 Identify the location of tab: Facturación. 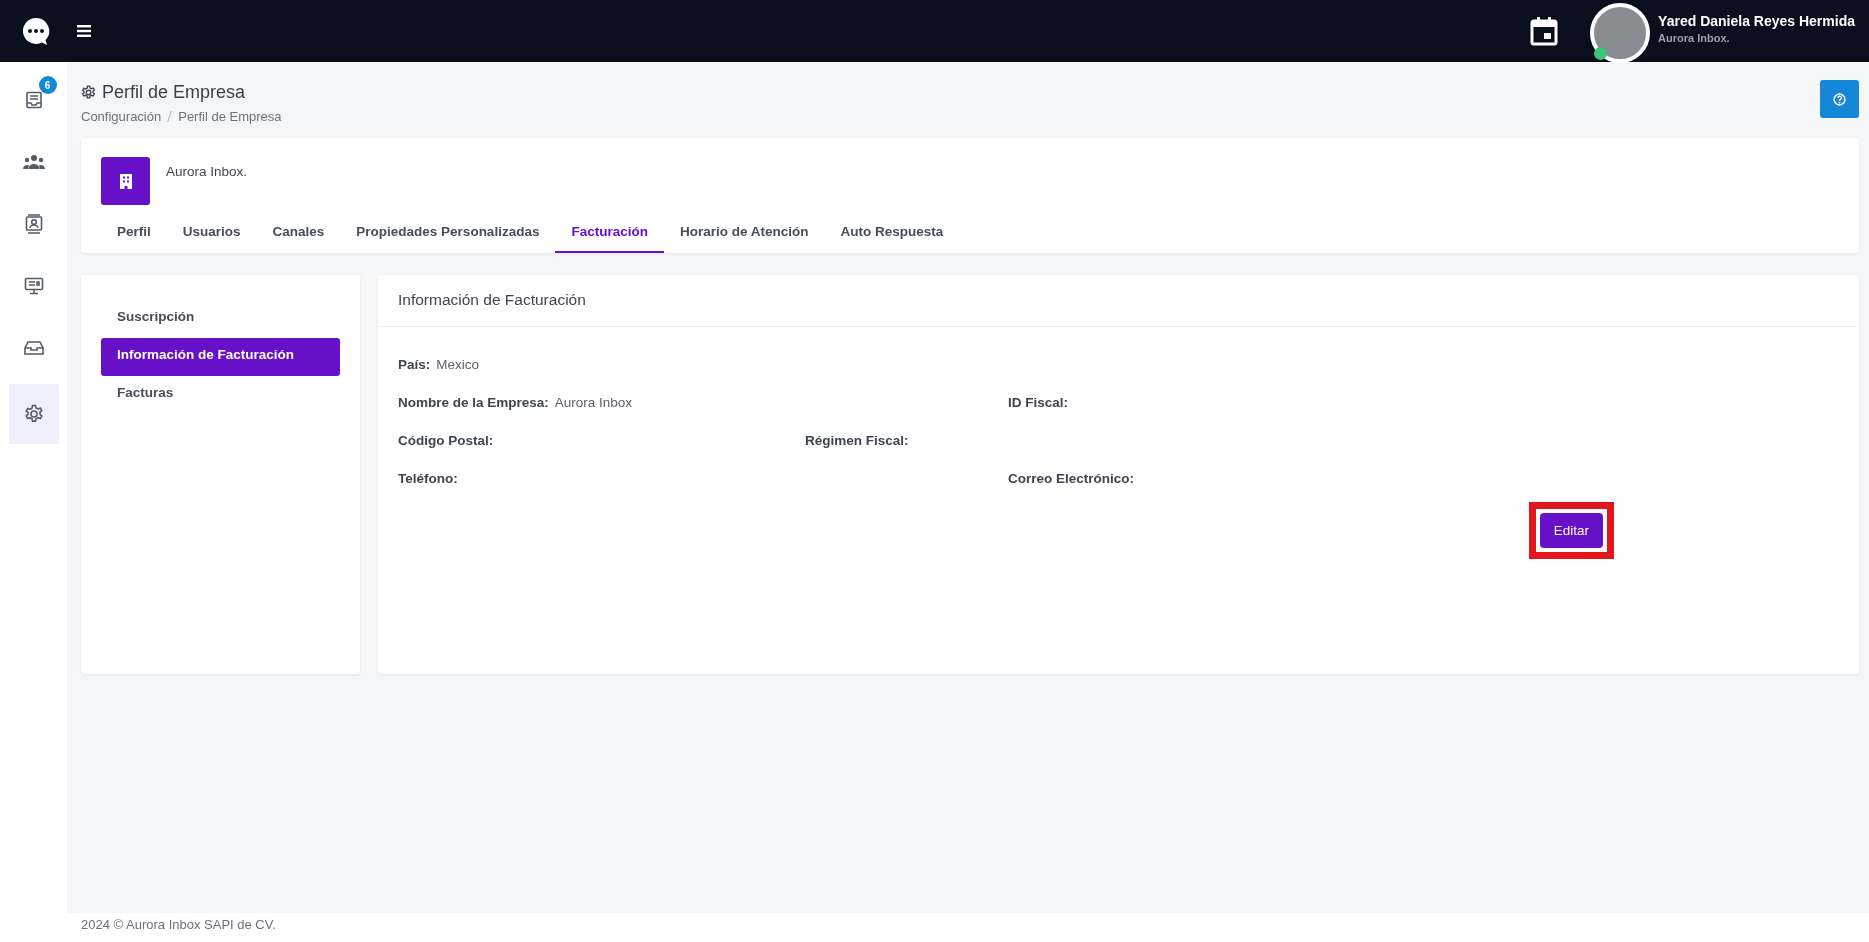
(609, 233).